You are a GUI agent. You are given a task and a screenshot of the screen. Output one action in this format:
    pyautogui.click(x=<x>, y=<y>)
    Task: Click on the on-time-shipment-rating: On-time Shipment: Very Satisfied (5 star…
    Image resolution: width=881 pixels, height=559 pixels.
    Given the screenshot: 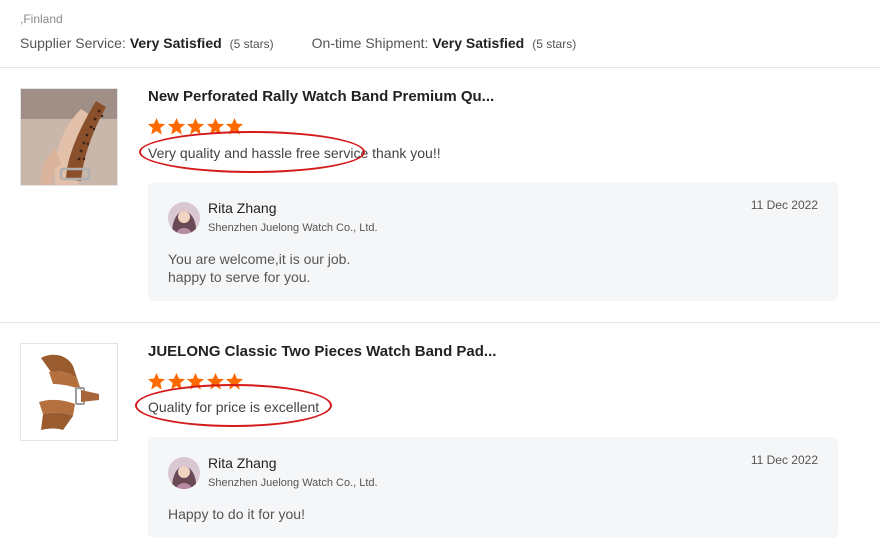 What is the action you would take?
    pyautogui.click(x=444, y=43)
    